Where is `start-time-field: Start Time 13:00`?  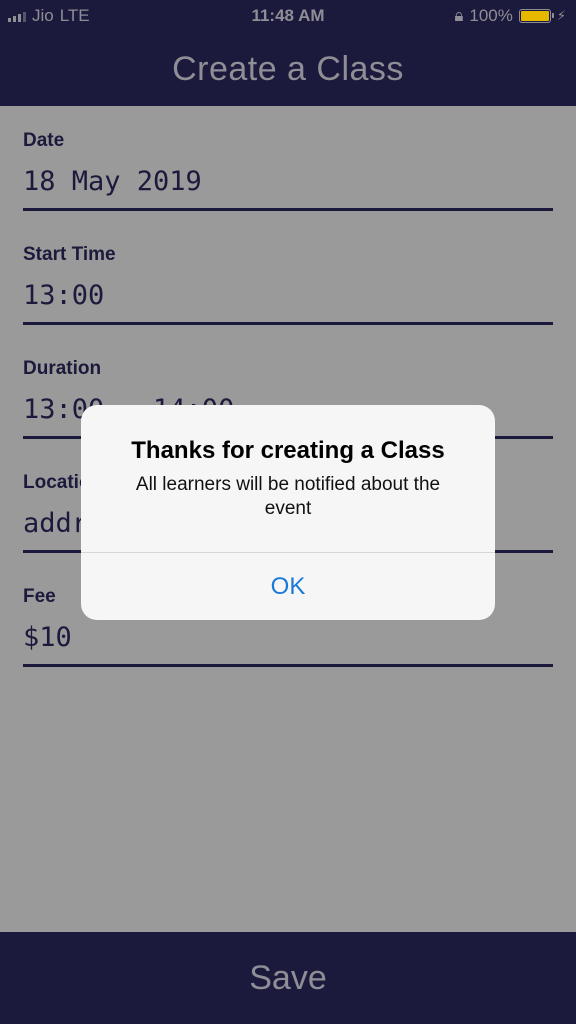 start-time-field: Start Time 13:00 is located at coordinates (288, 272).